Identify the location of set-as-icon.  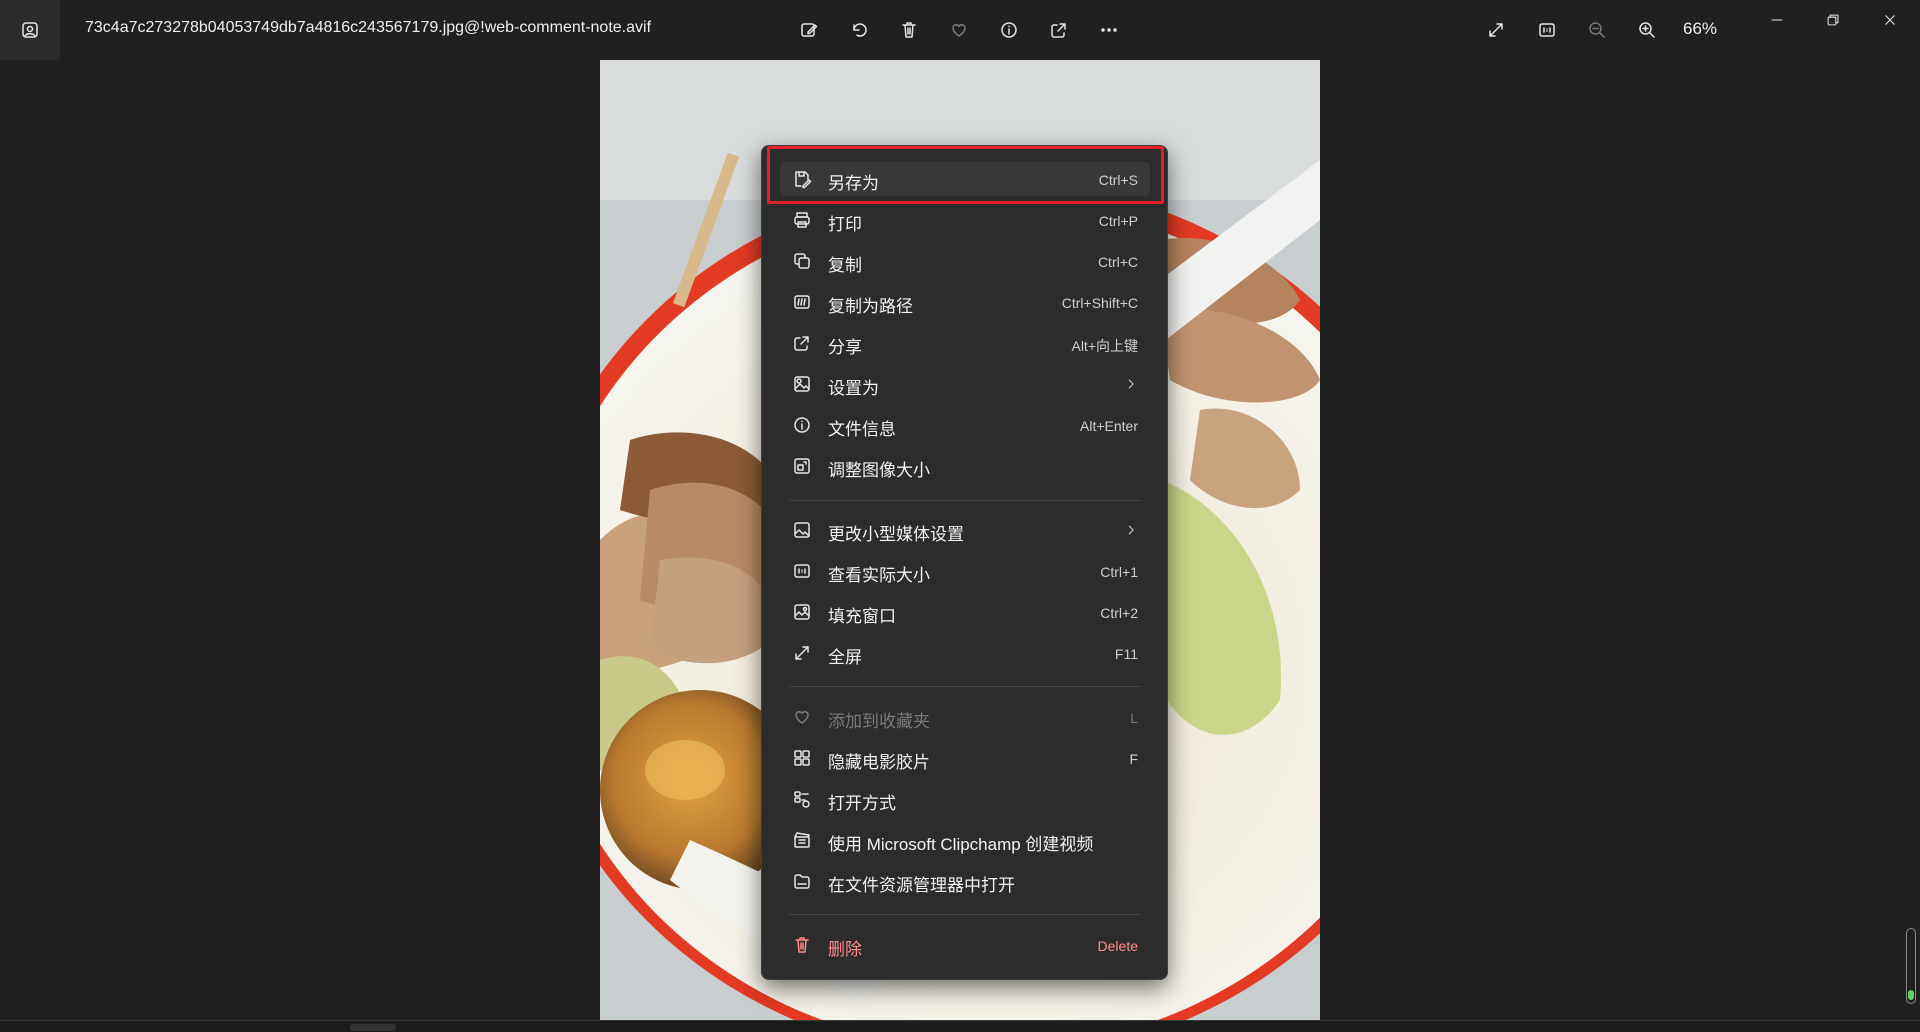
(802, 384).